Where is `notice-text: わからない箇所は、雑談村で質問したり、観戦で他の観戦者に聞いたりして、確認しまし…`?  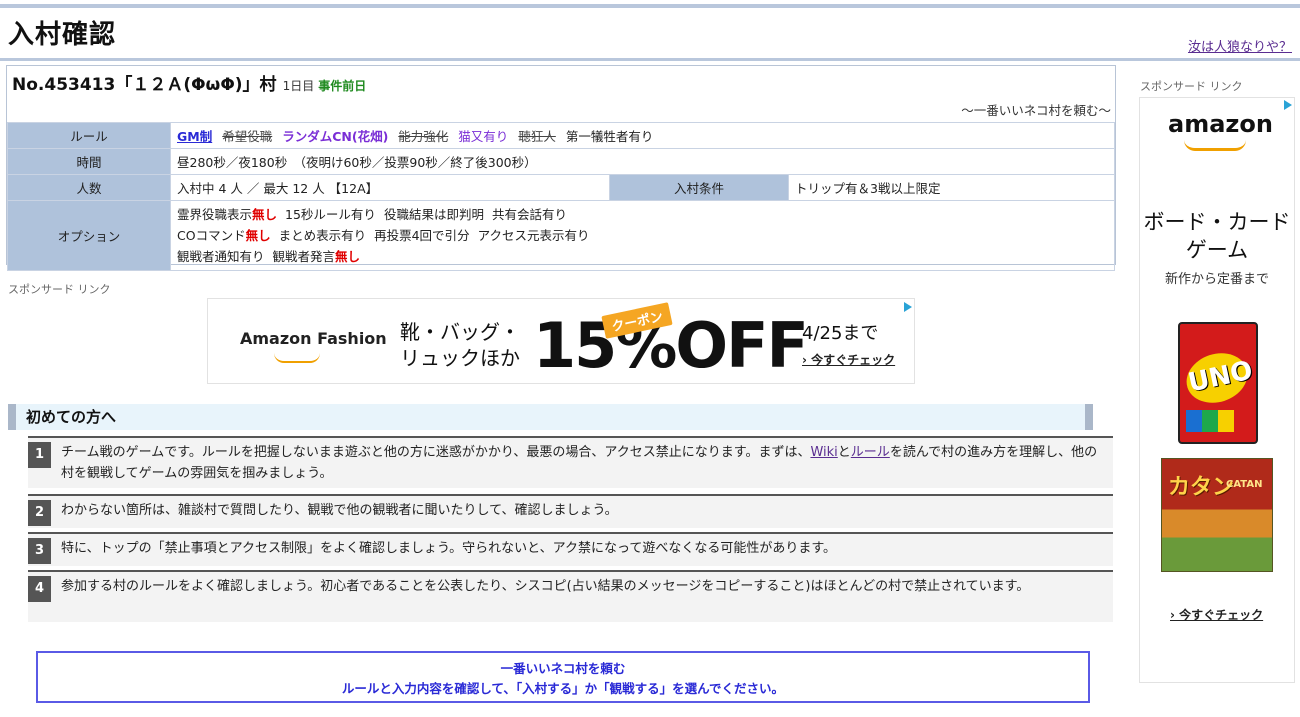
notice-text: わからない箇所は、雑談村で質問したり、観戦で他の観戦者に聞いたりして、確認しまし… is located at coordinates (339, 510).